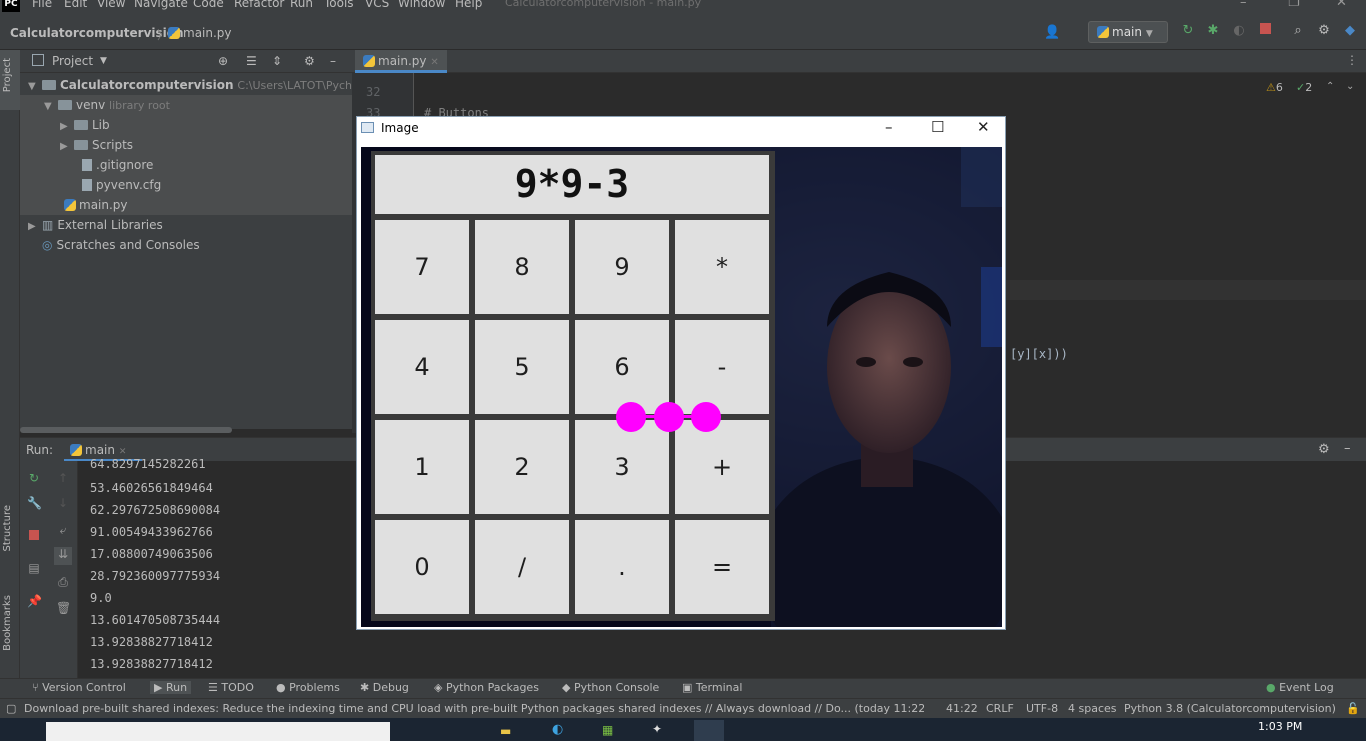 Image resolution: width=1366 pixels, height=741 pixels. I want to click on settings-gear-icon: ⚙, so click(1324, 31).